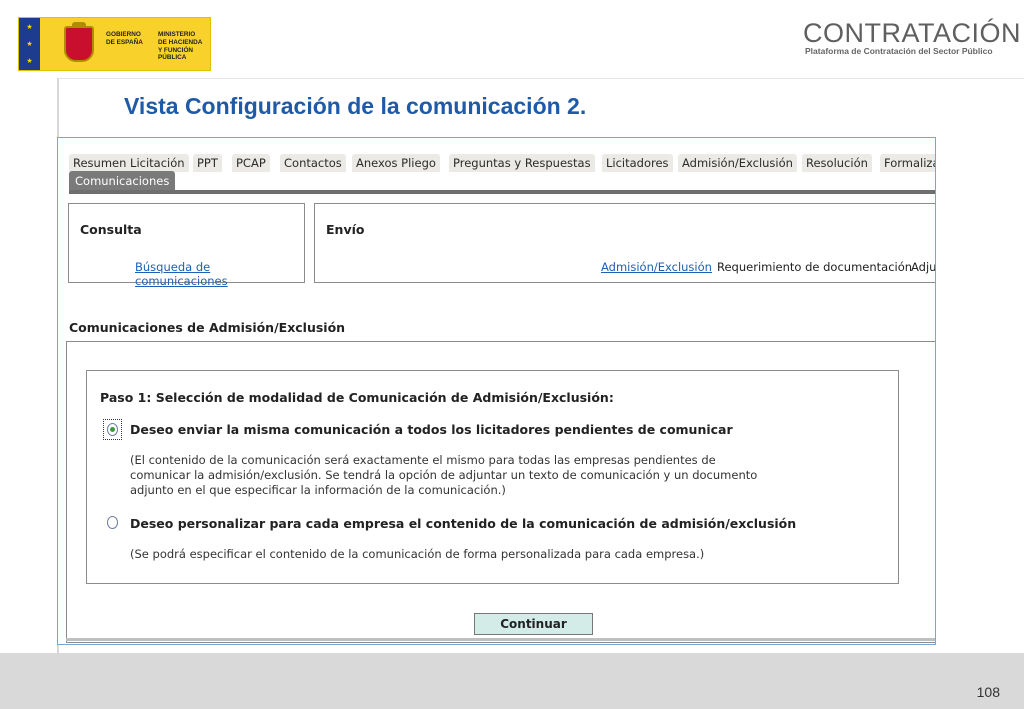  What do you see at coordinates (837, 163) in the screenshot?
I see `tab-resolucion: Resolución` at bounding box center [837, 163].